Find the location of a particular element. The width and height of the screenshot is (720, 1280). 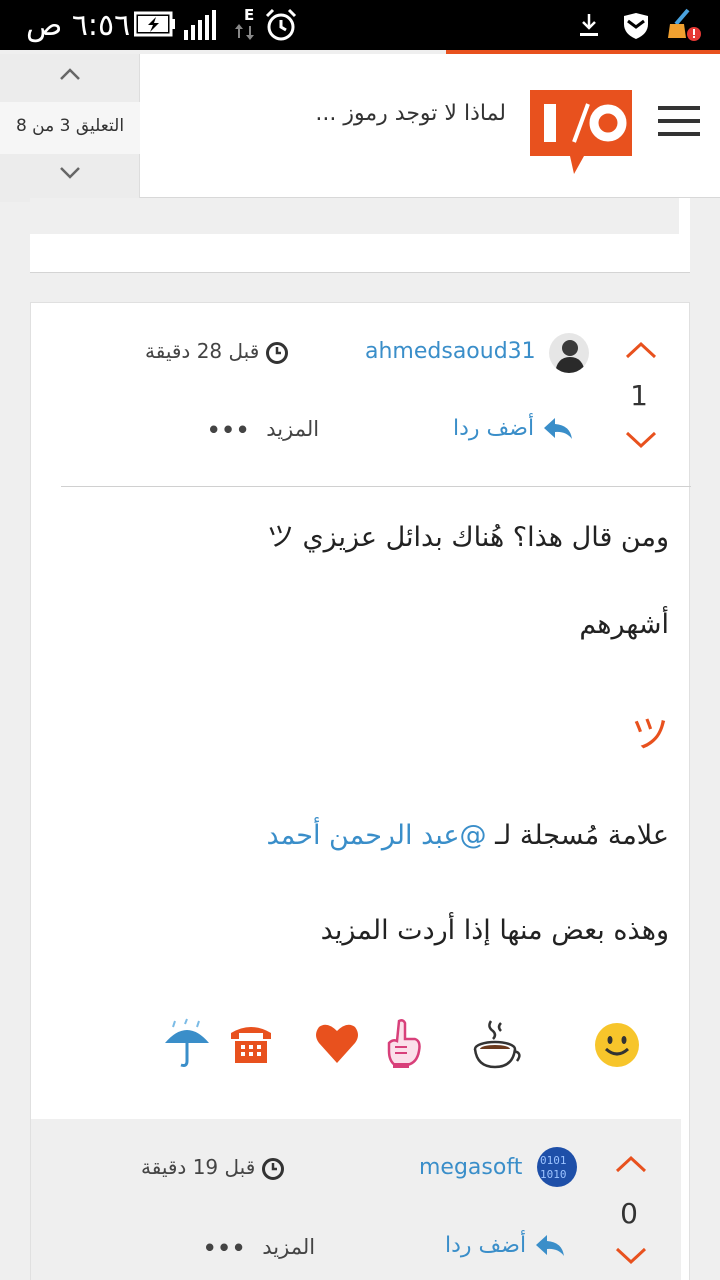

mention-prefix: علامة مُسجلة لـ is located at coordinates (577, 835).